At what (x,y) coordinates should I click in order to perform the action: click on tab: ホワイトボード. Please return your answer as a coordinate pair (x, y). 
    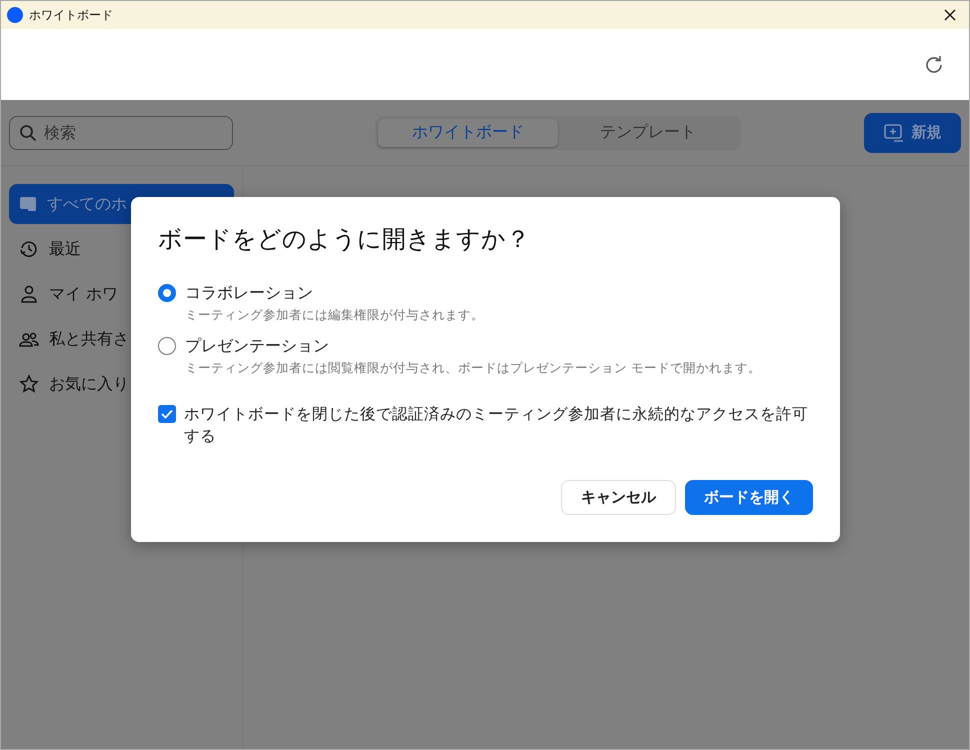
    Looking at the image, I should click on (468, 132).